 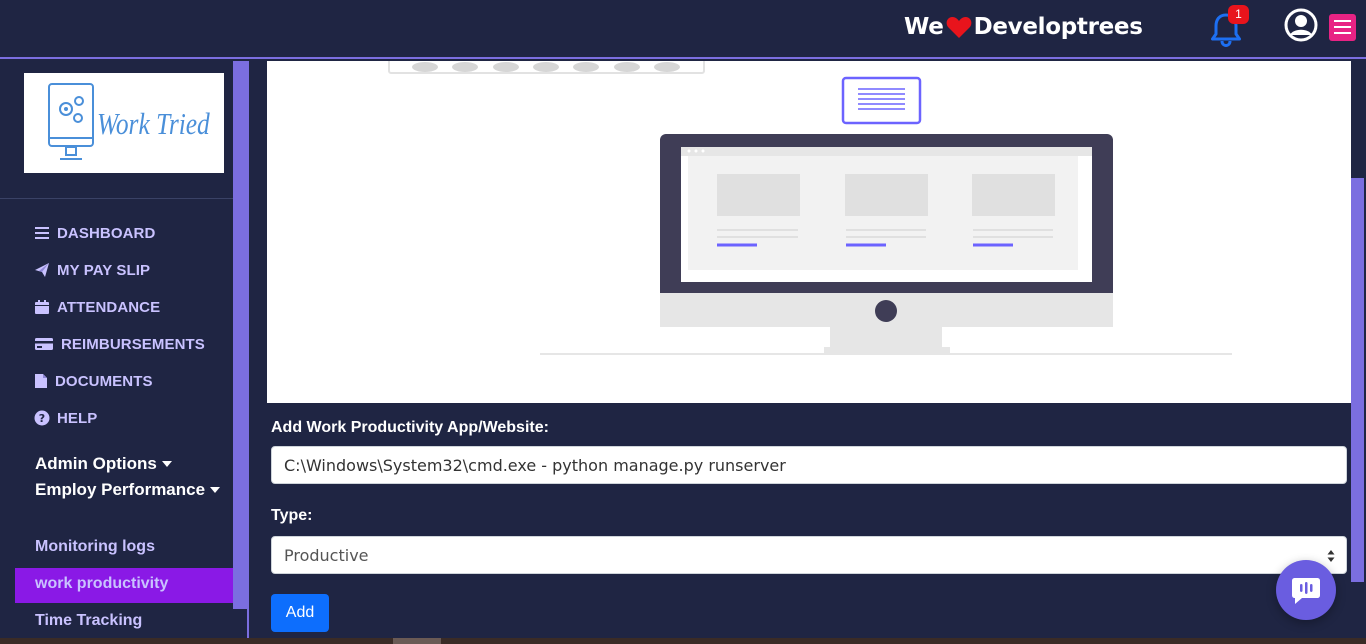 What do you see at coordinates (71, 121) in the screenshot?
I see `computer-gear-logo-icon` at bounding box center [71, 121].